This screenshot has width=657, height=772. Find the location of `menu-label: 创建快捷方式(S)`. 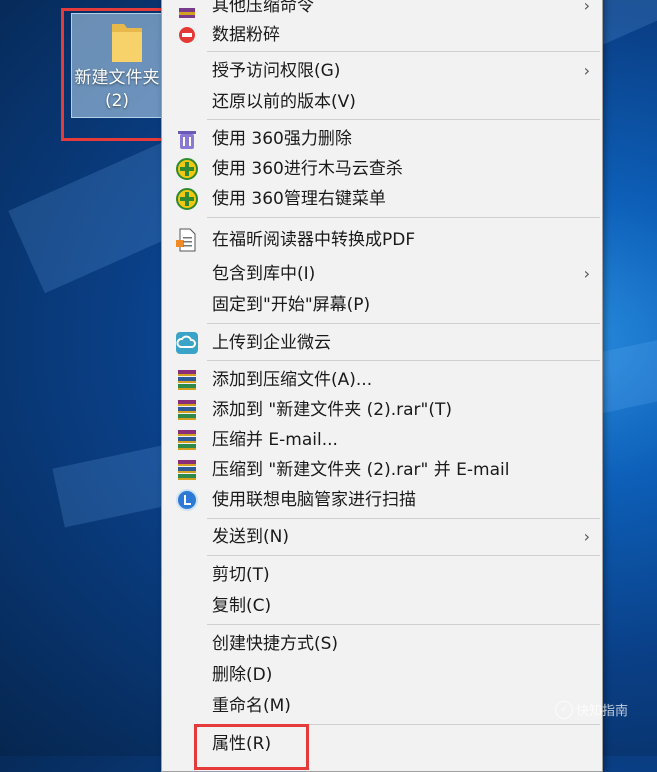

menu-label: 创建快捷方式(S) is located at coordinates (275, 644).